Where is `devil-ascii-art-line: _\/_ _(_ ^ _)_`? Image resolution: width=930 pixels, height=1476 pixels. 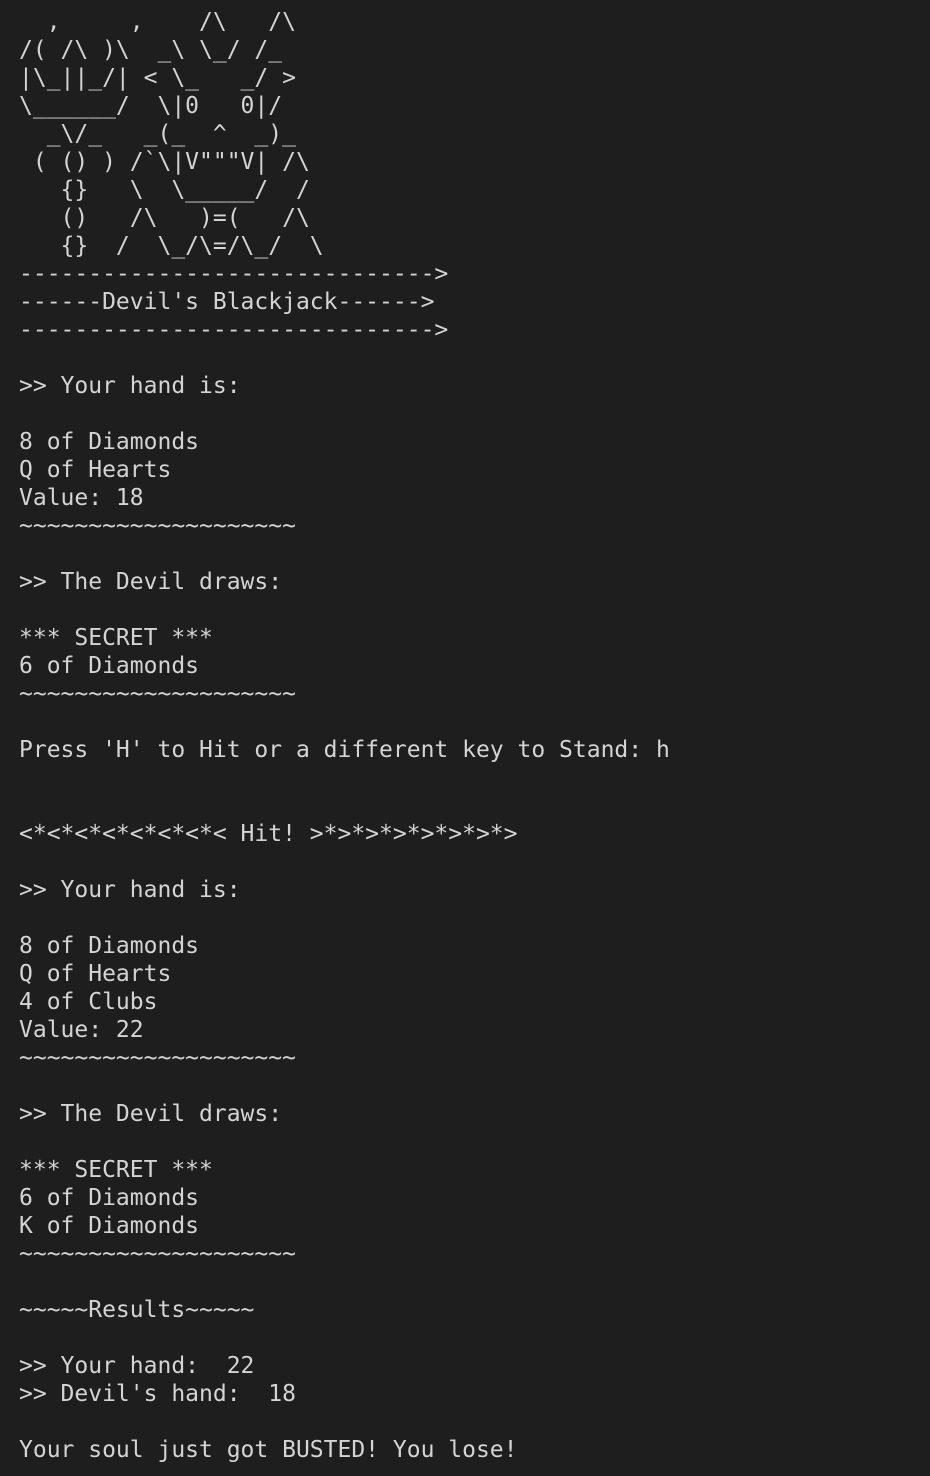 devil-ascii-art-line: _\/_ _(_ ^ _)_ is located at coordinates (157, 134).